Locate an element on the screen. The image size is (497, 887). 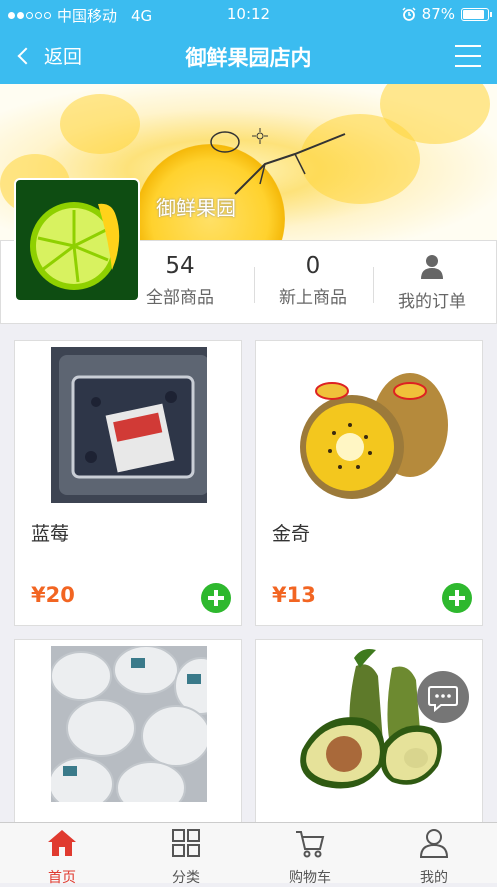
product-card: 金奇 ¥13 is located at coordinates (369, 483).